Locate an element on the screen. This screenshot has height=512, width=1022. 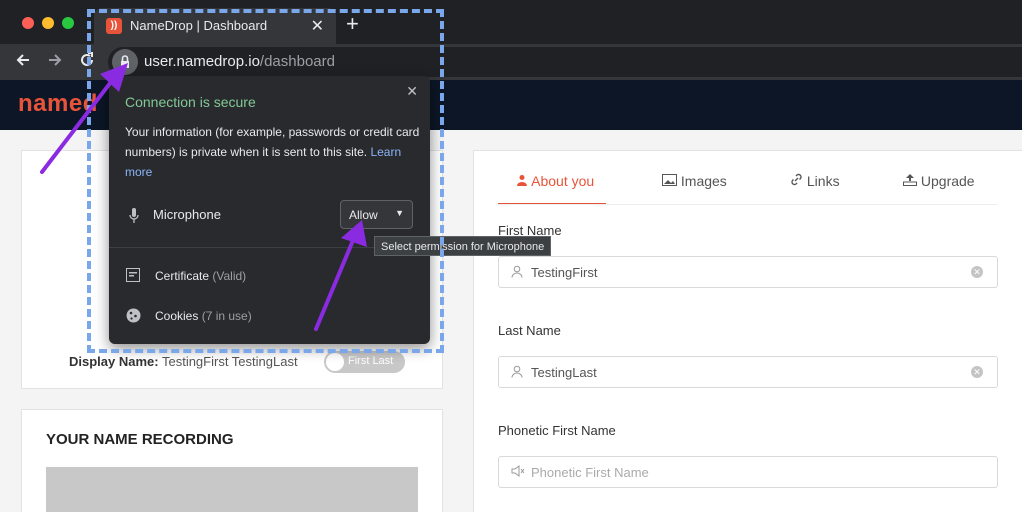
tab-label: About you is located at coordinates (563, 181).